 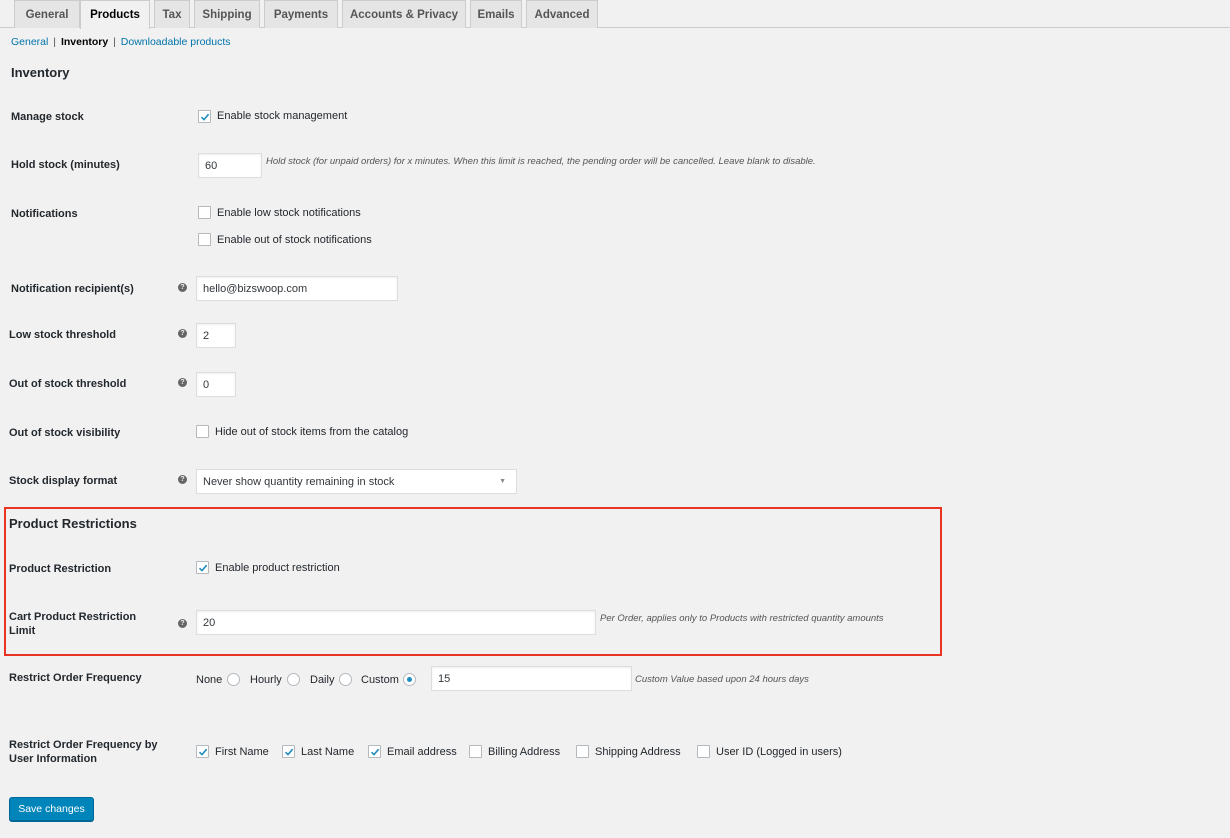 I want to click on frequency-custom-value-input: 15, so click(x=531, y=678).